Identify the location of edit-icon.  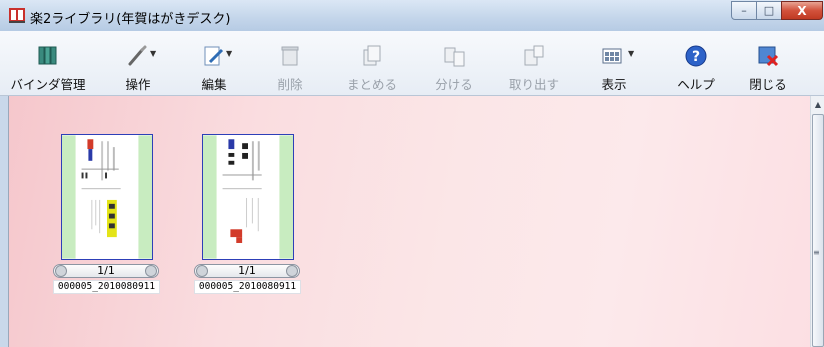
(214, 56).